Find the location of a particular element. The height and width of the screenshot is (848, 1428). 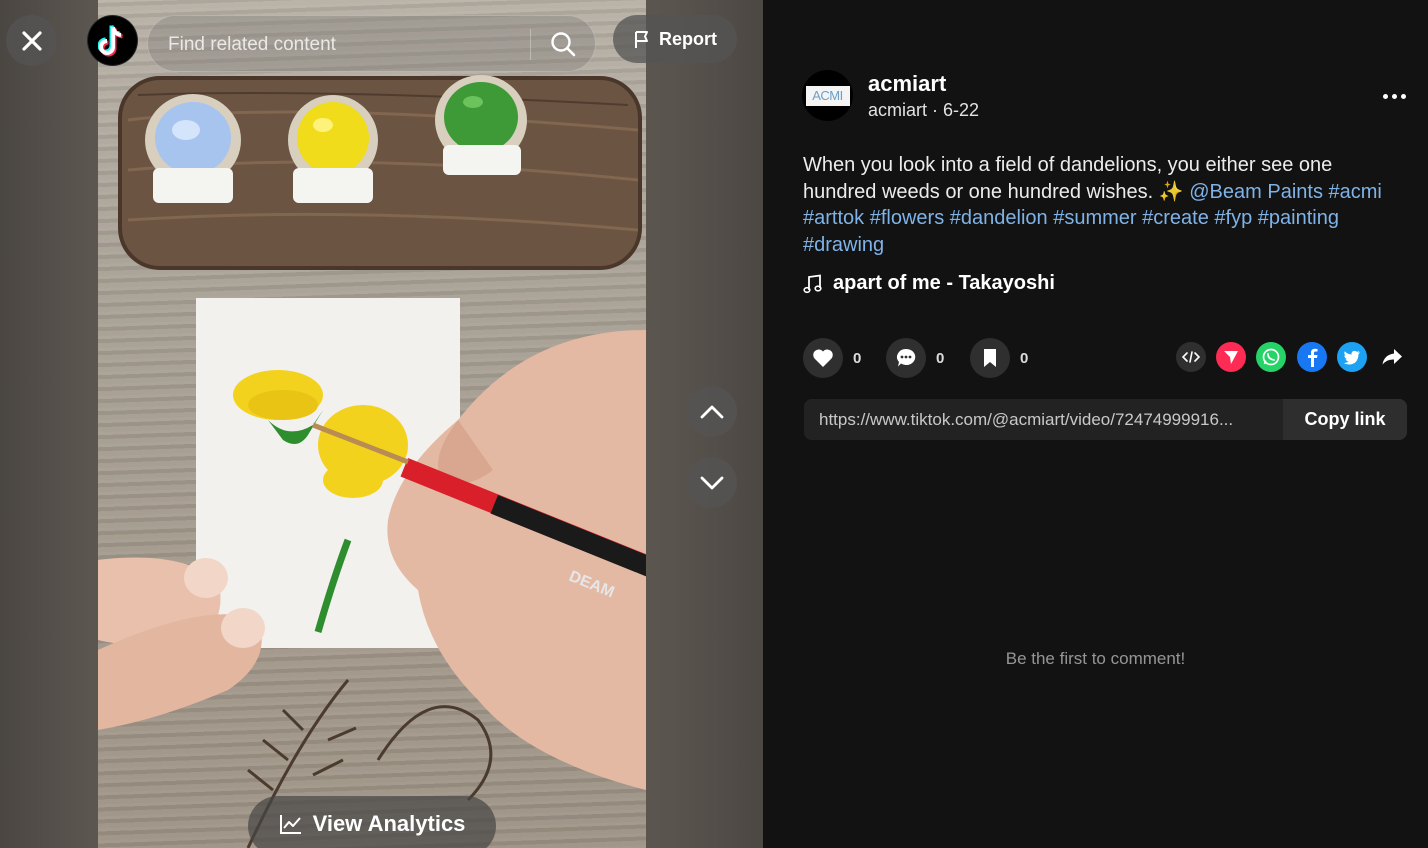

more-options-button is located at coordinates (1394, 96).